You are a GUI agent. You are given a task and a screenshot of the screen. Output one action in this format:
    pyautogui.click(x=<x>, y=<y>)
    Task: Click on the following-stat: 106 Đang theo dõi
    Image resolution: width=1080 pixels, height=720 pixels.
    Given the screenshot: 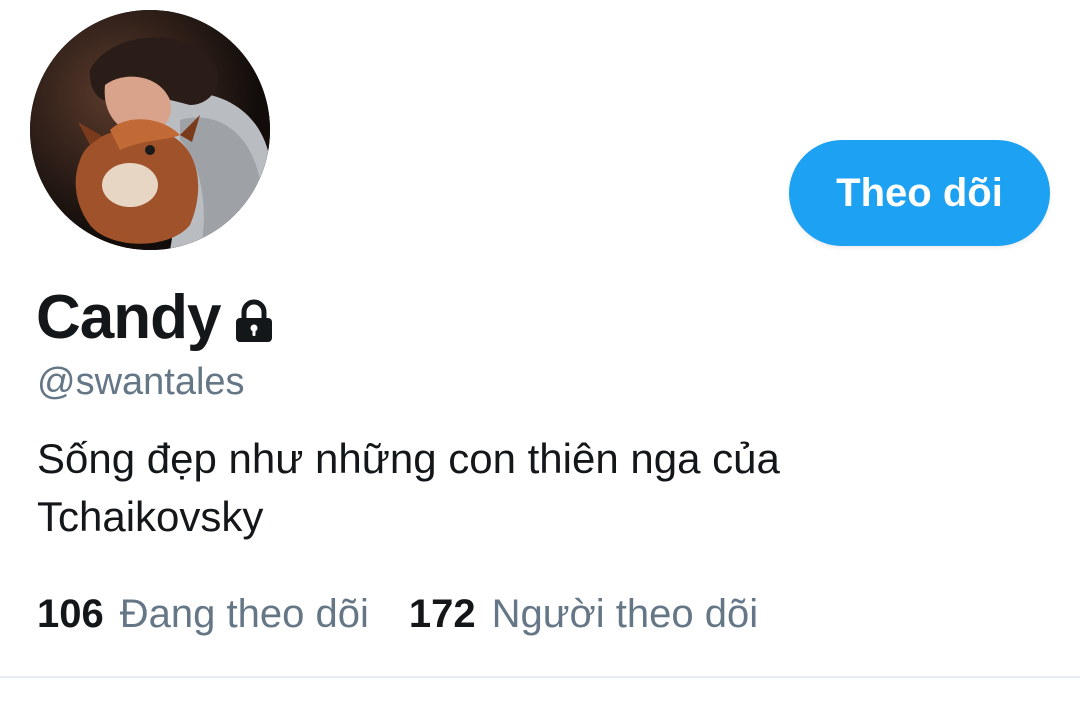 What is the action you would take?
    pyautogui.click(x=203, y=614)
    